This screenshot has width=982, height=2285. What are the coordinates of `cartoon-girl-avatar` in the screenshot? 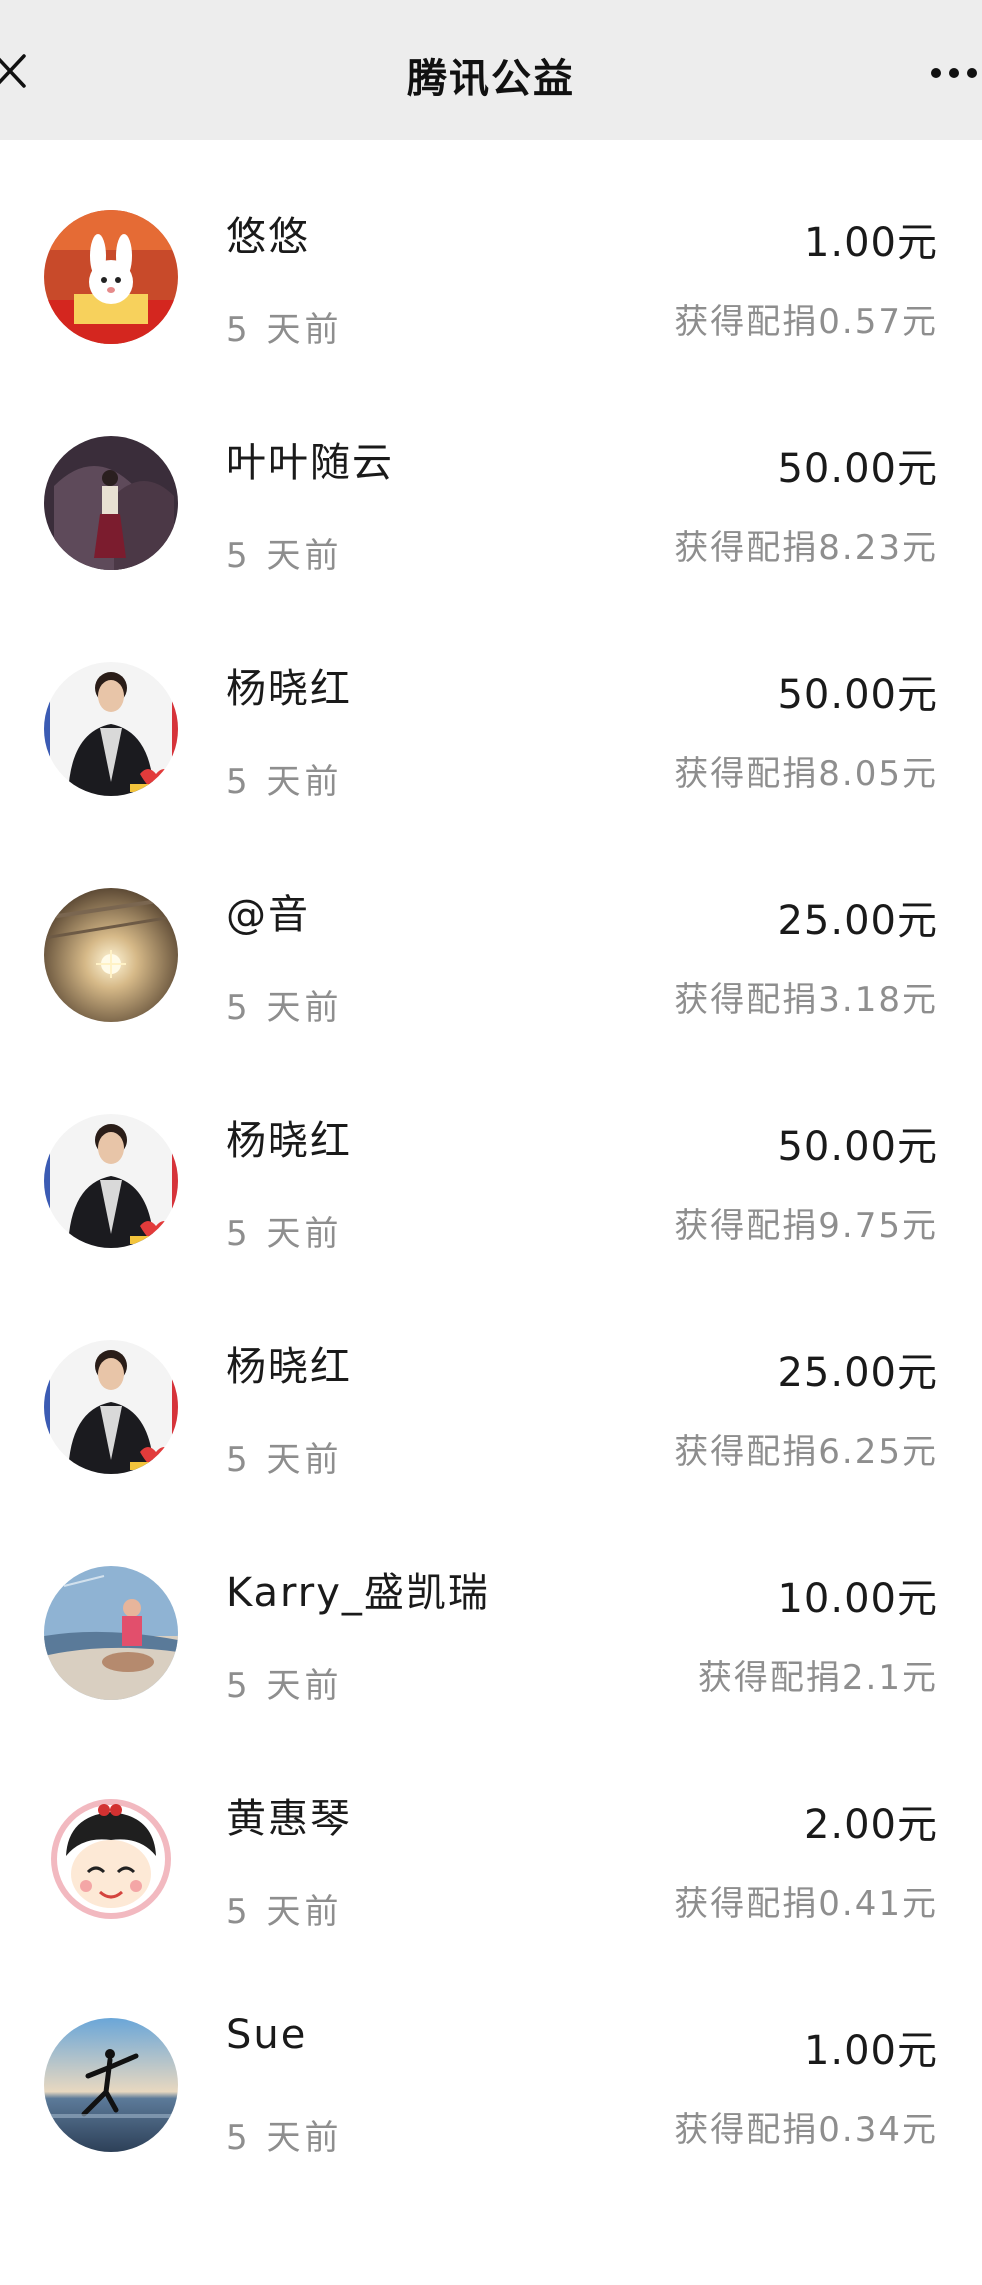 It's located at (111, 1859).